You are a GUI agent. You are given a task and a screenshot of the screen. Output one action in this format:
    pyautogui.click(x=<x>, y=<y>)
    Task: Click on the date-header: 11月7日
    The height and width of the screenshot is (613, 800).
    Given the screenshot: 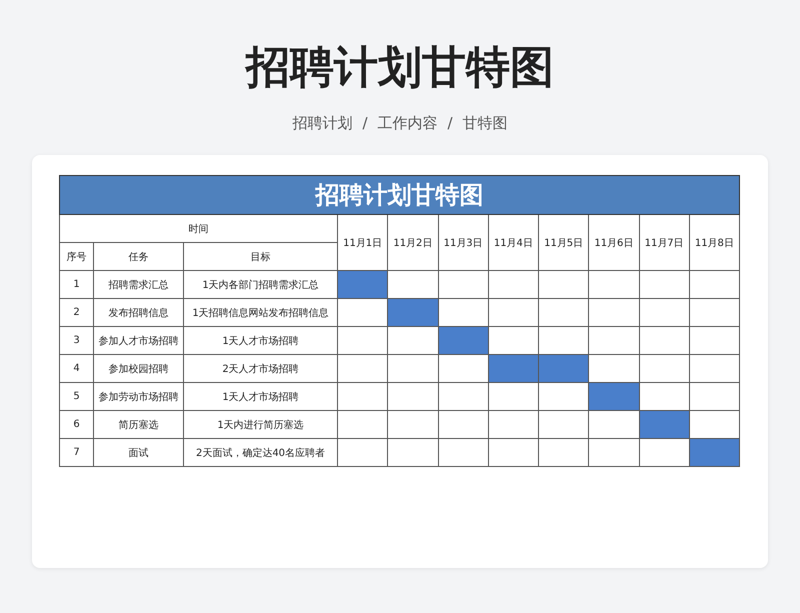 What is the action you would take?
    pyautogui.click(x=664, y=242)
    